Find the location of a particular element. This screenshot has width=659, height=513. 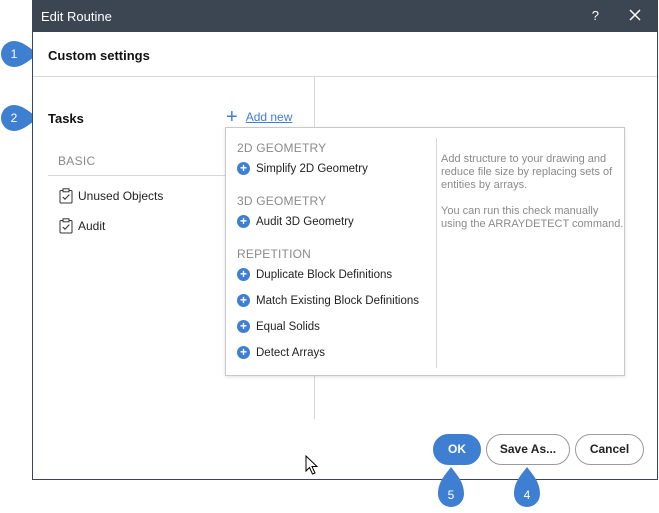

popup-item-duplicate-block-definitions: + Duplicate Block Definitions is located at coordinates (314, 274).